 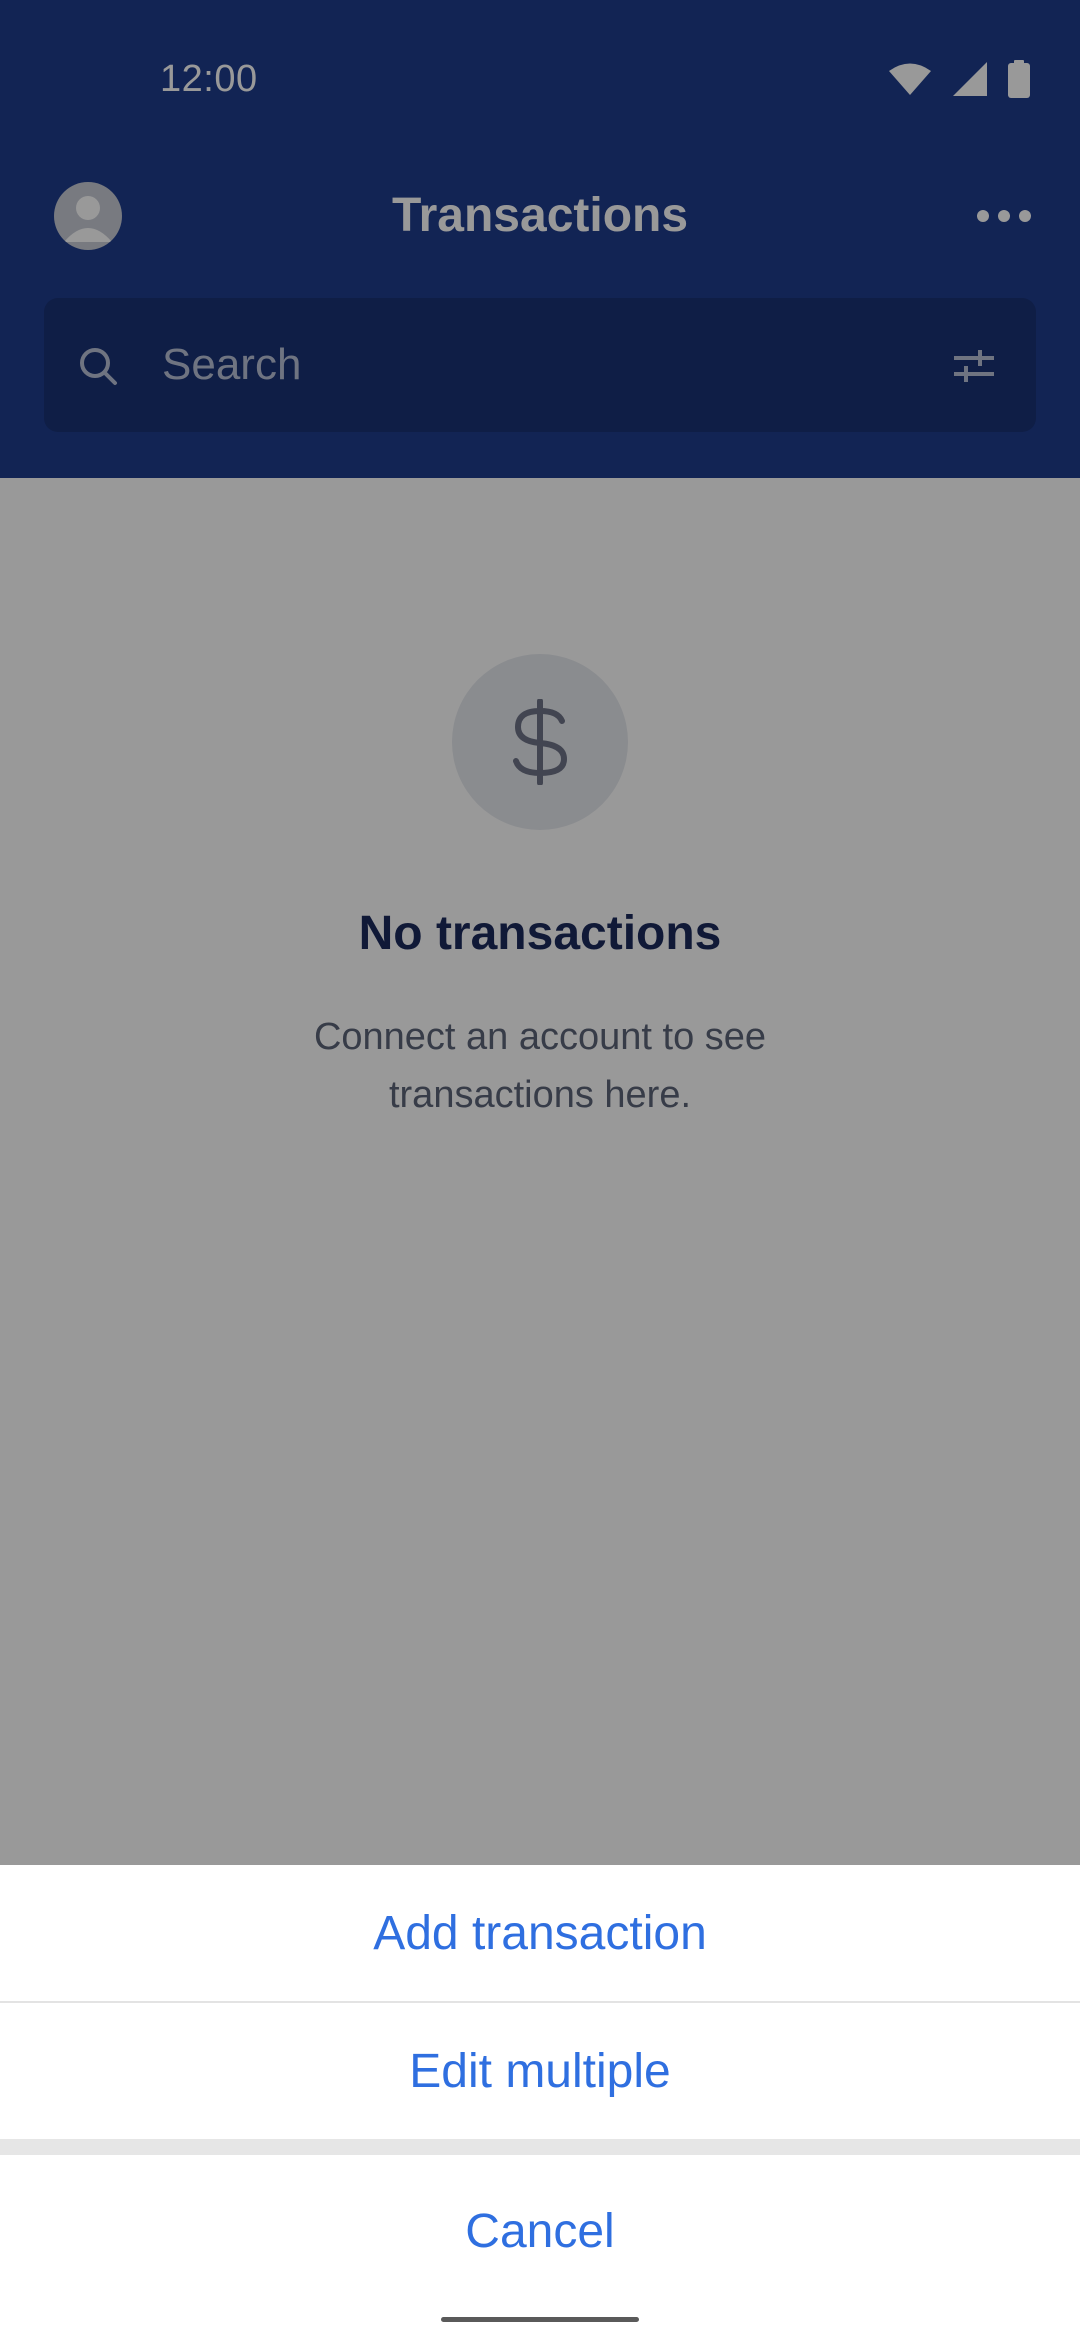 I want to click on cancel-button: Cancel, so click(x=540, y=2231).